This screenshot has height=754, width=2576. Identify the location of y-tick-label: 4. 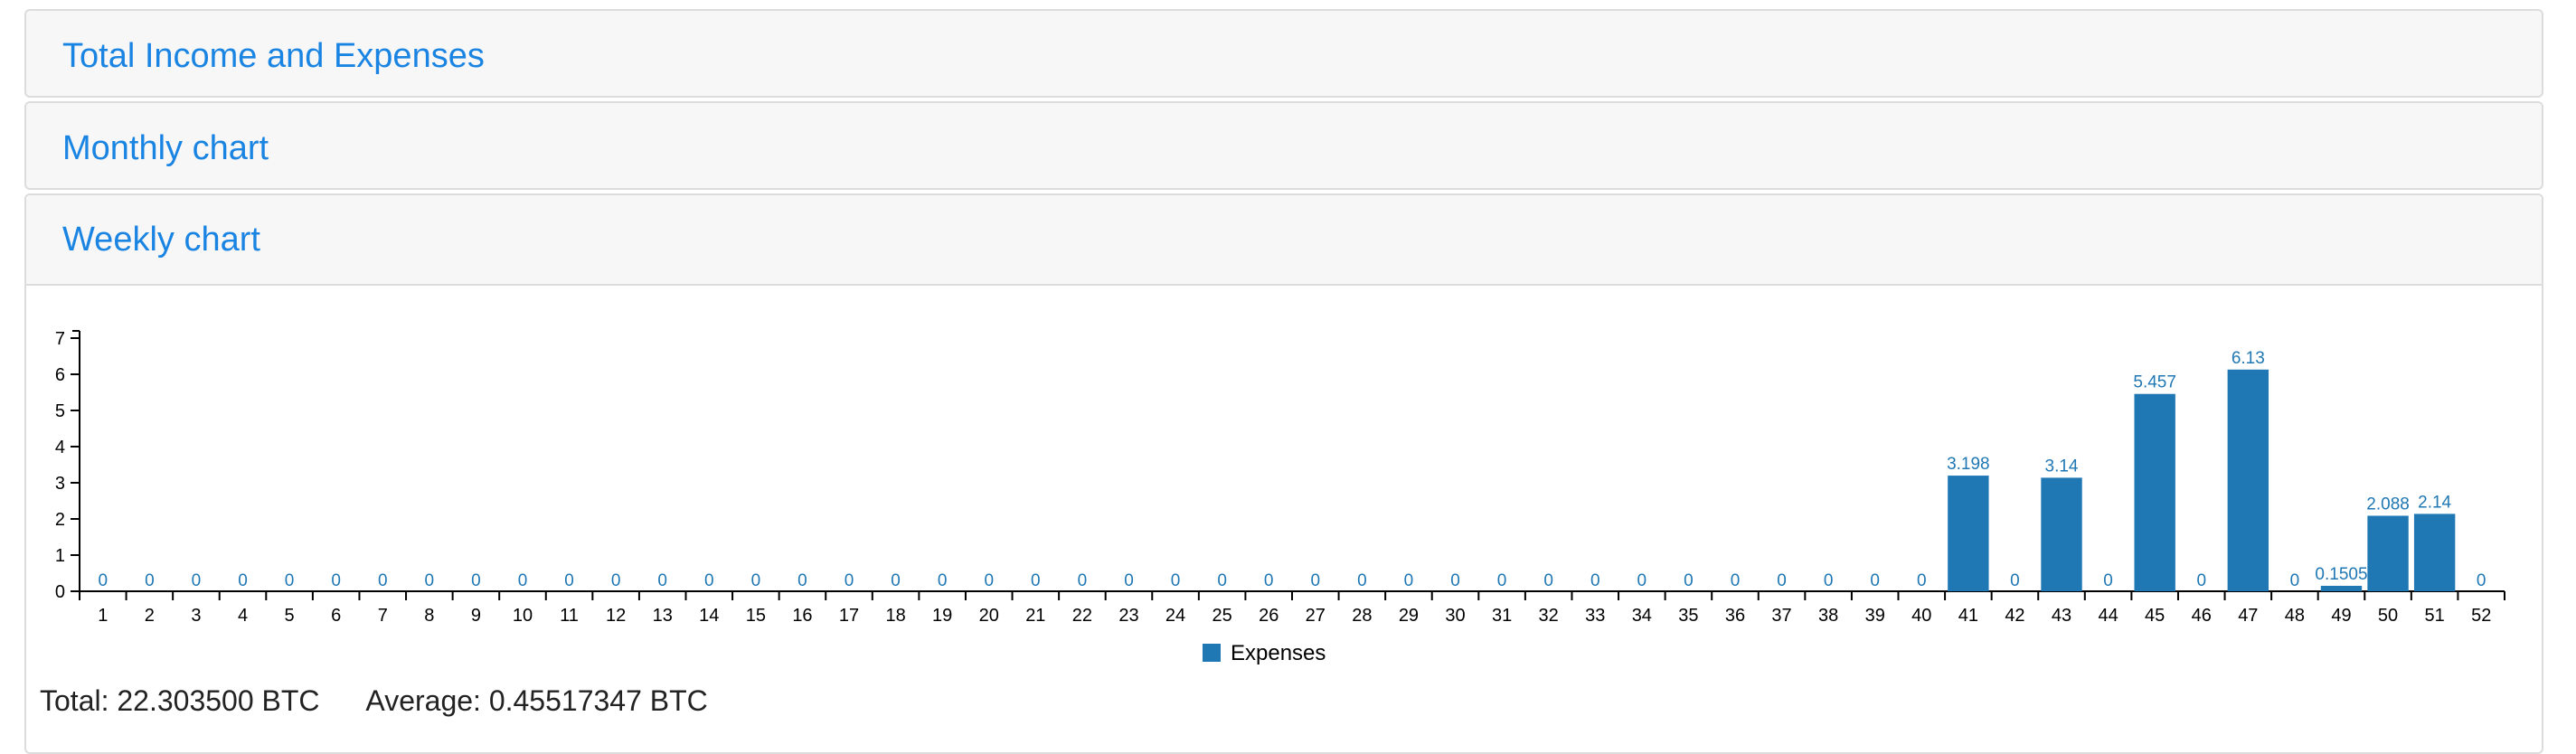
(60, 447).